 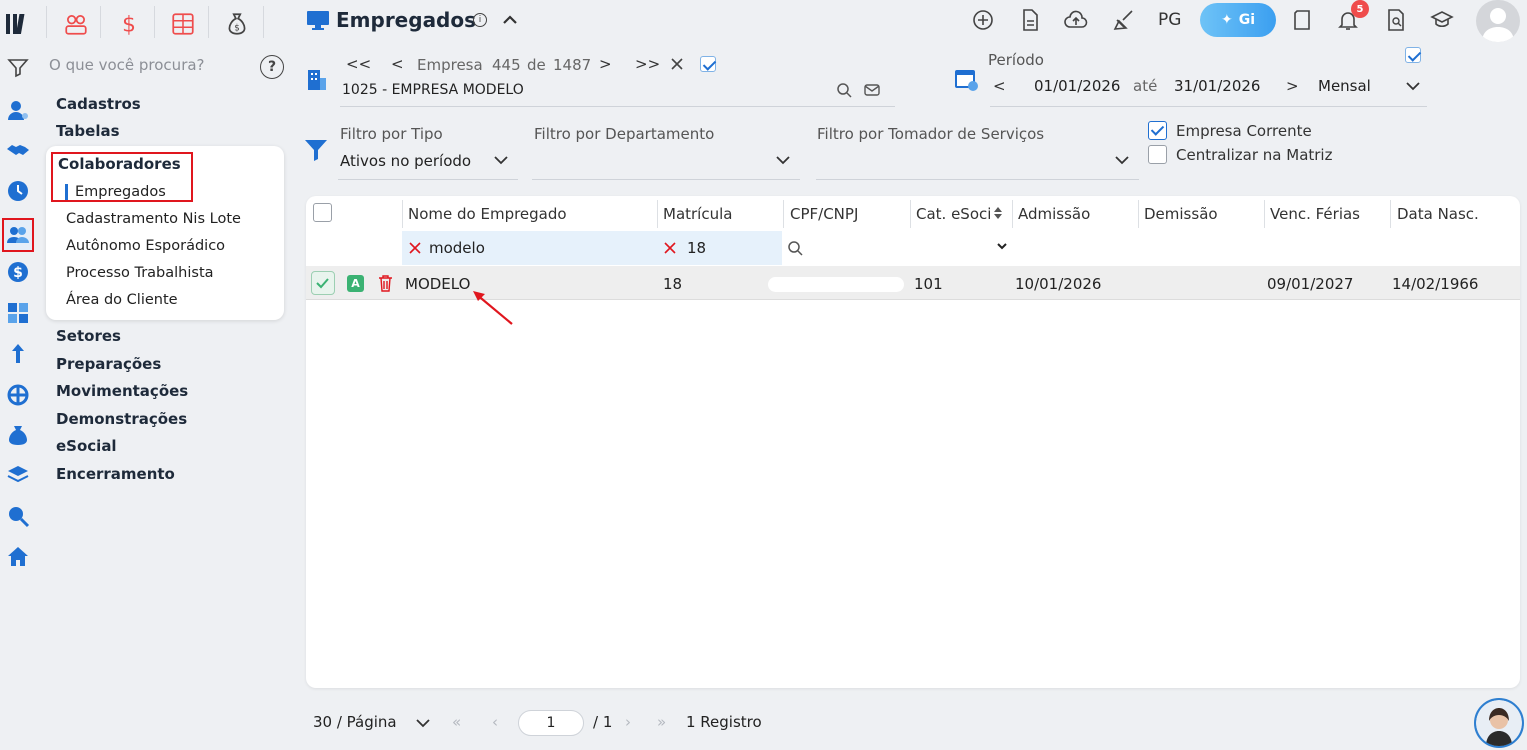 I want to click on row-select-checkbox, so click(x=323, y=283).